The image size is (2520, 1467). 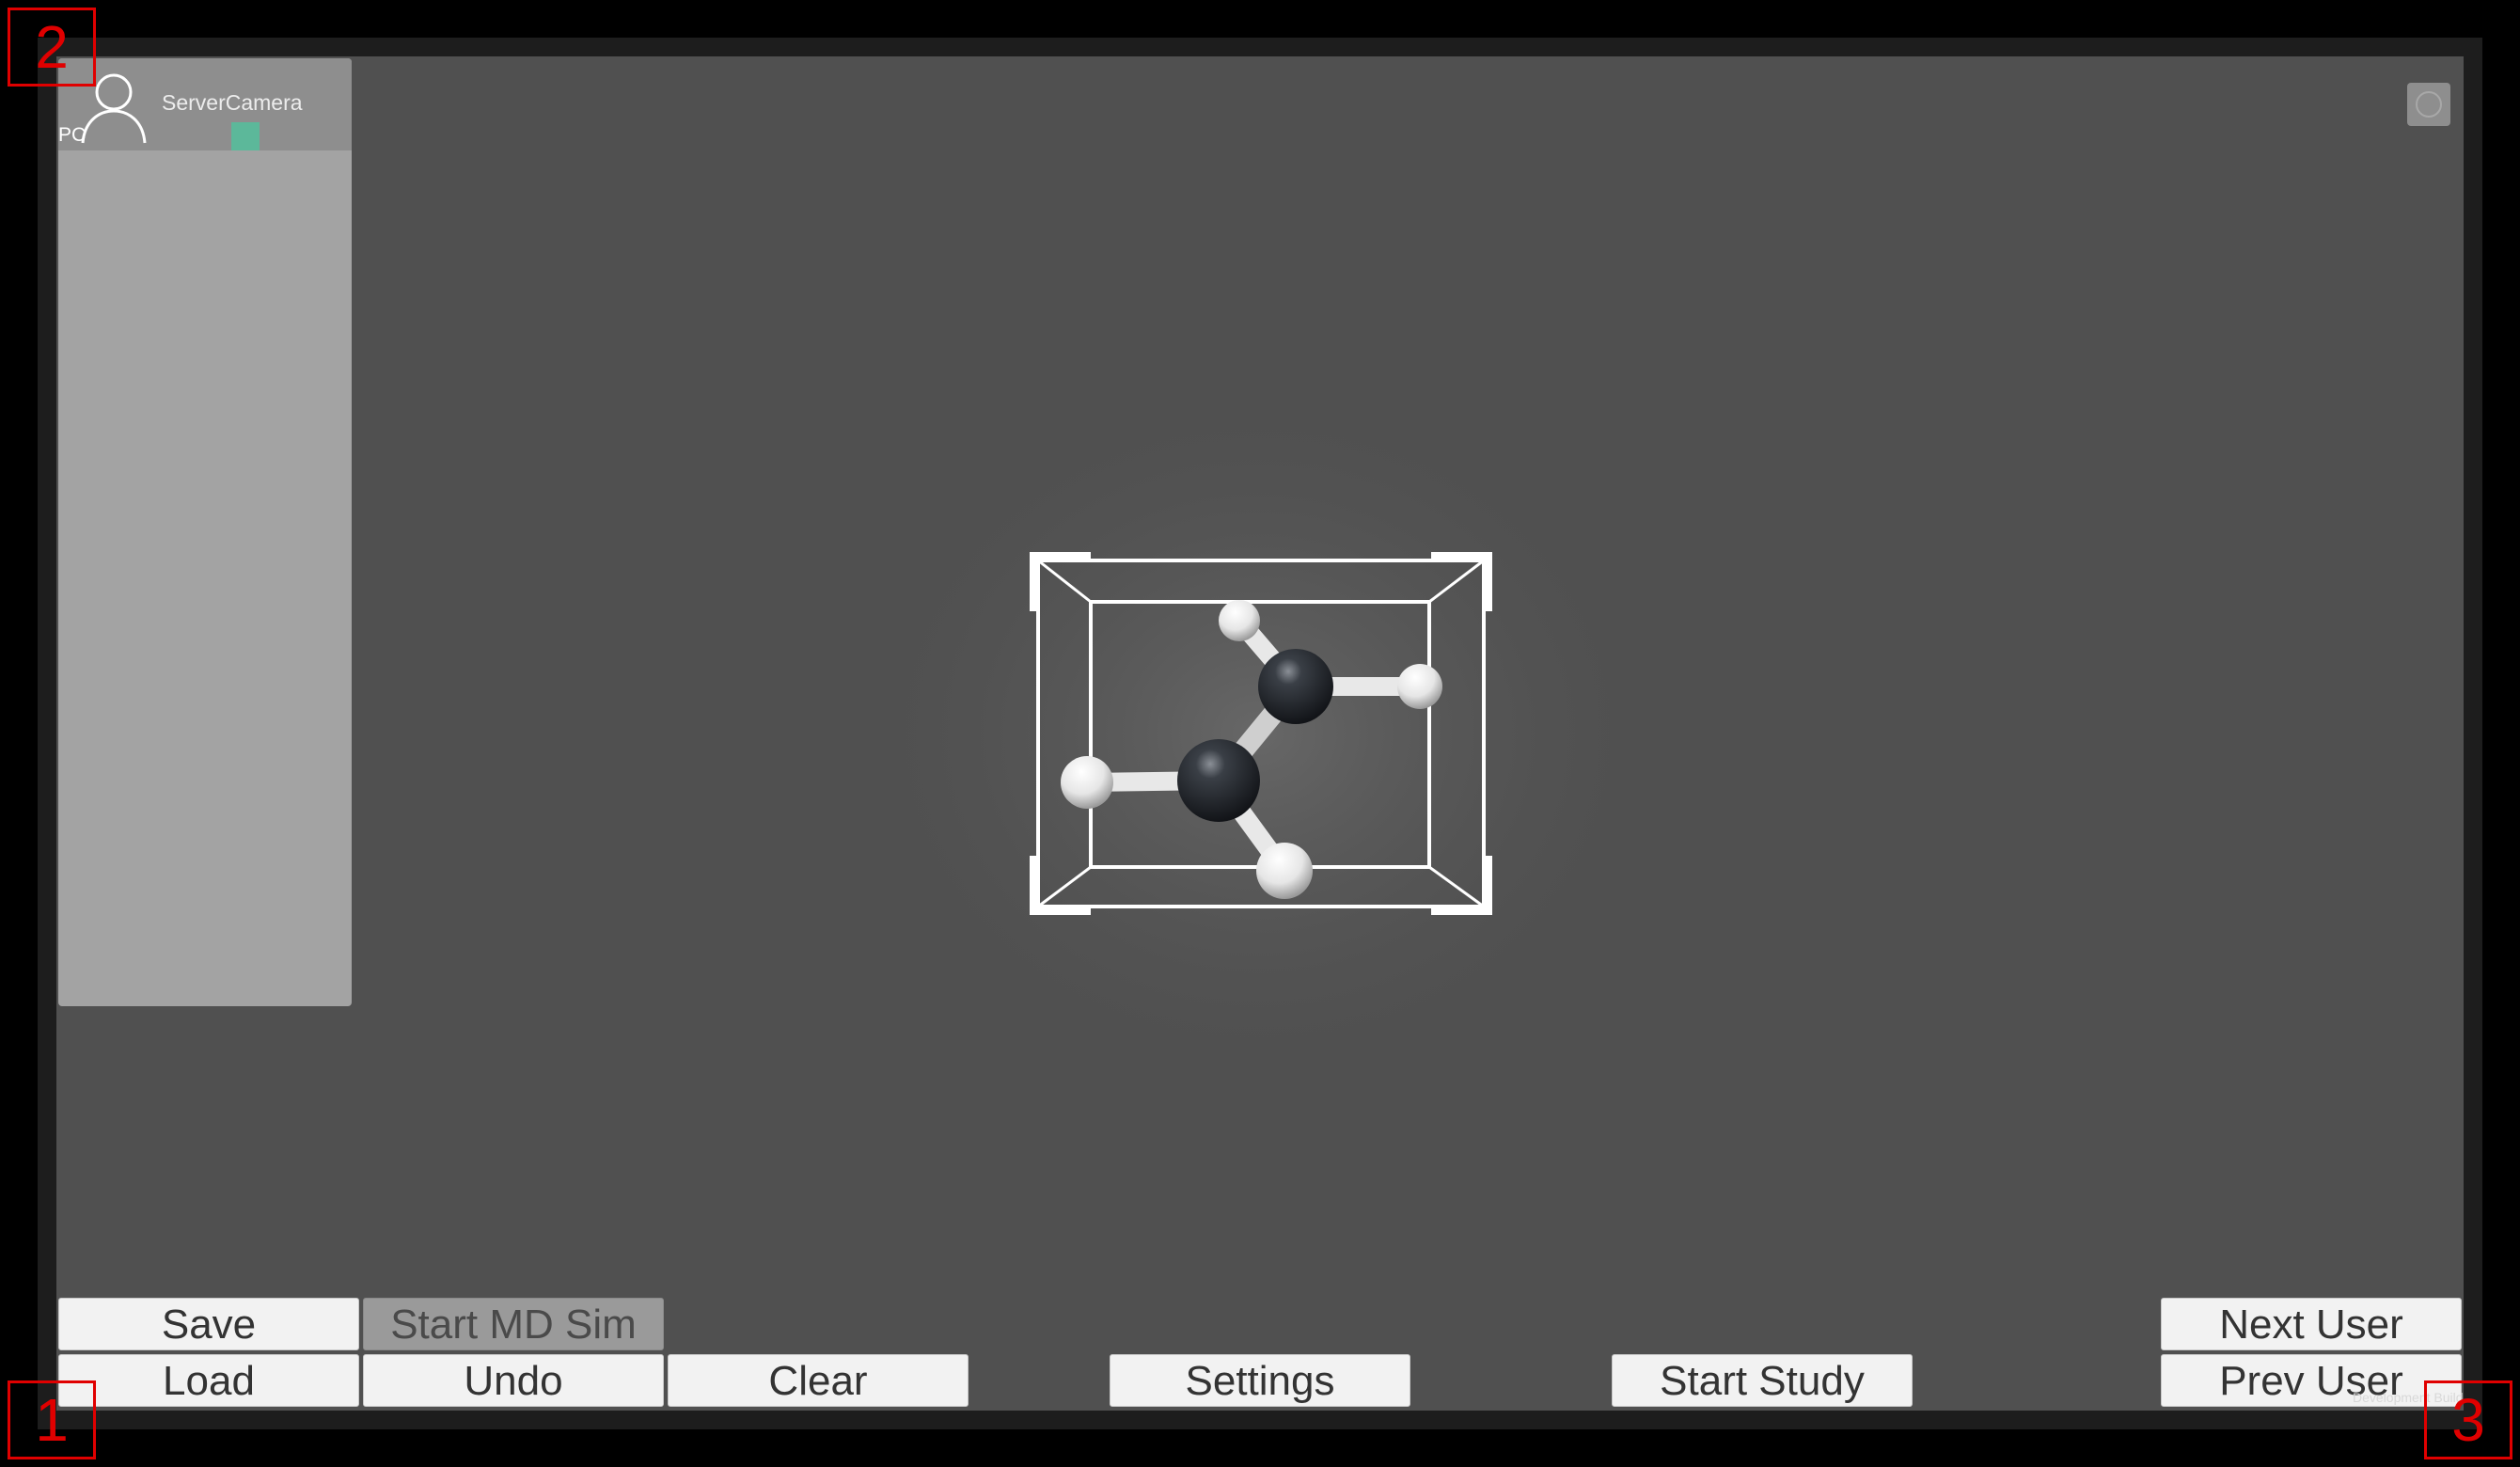 I want to click on user-color-swatch, so click(x=245, y=136).